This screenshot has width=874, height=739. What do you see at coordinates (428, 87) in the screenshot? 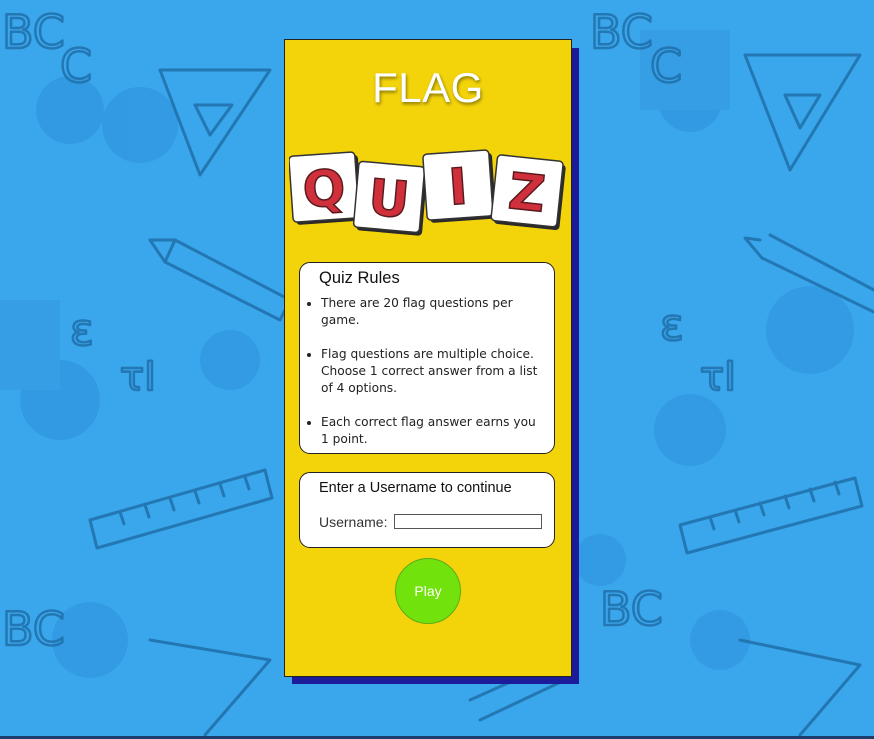
I see `page-title: FLAG` at bounding box center [428, 87].